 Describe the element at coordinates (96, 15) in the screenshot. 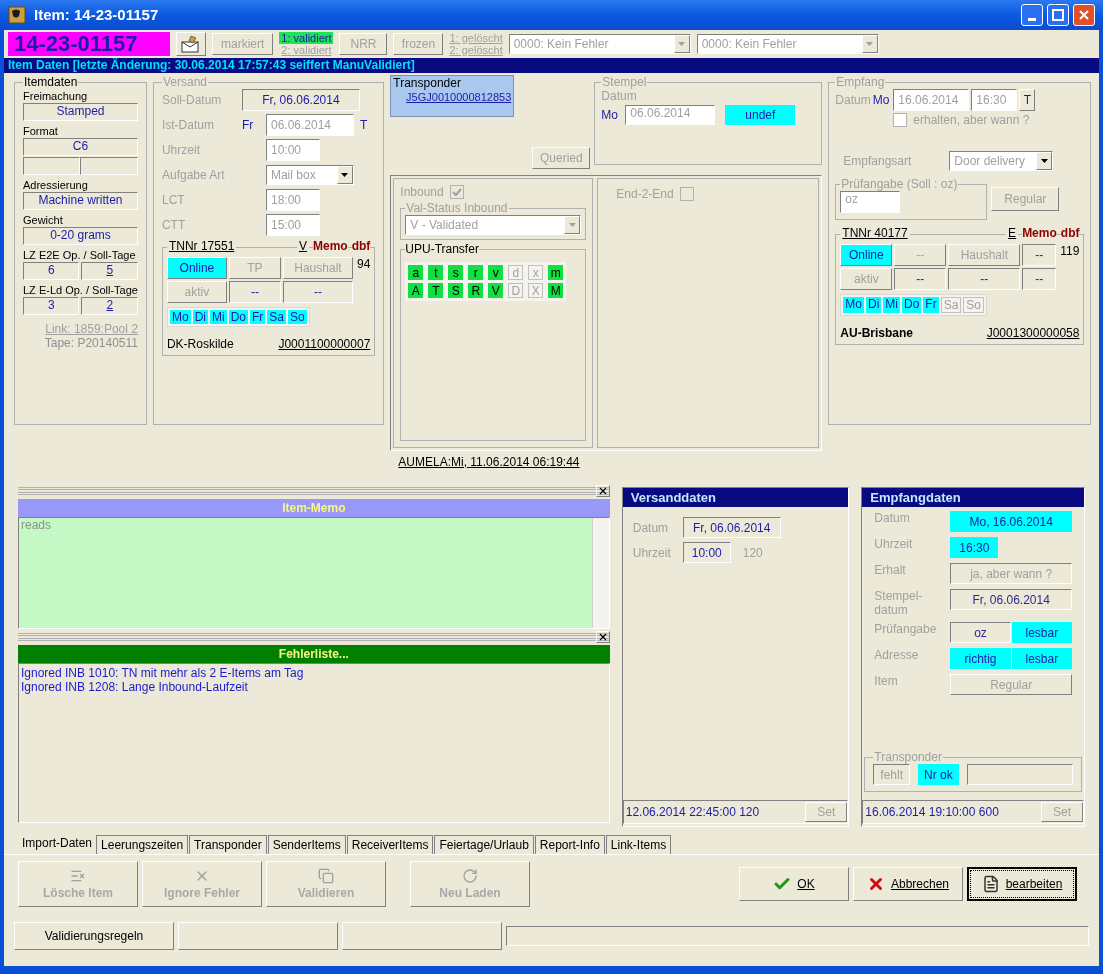

I see `window-title: Item: 14-23-01157` at that location.